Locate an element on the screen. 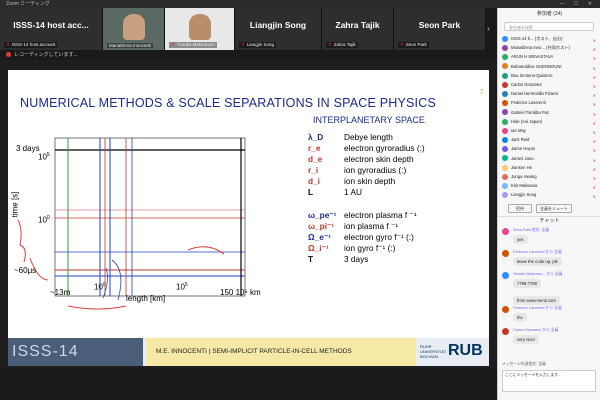 The height and width of the screenshot is (400, 600). freq-symbol: Ω_i⁻¹ is located at coordinates (318, 248).